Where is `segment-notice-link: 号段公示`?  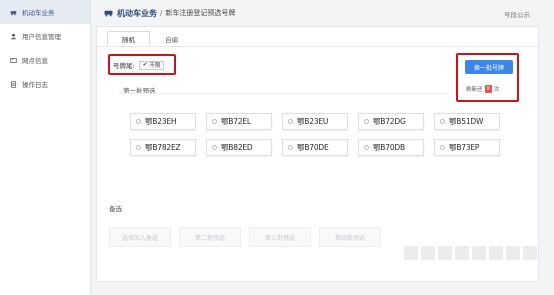
segment-notice-link: 号段公示 is located at coordinates (517, 14).